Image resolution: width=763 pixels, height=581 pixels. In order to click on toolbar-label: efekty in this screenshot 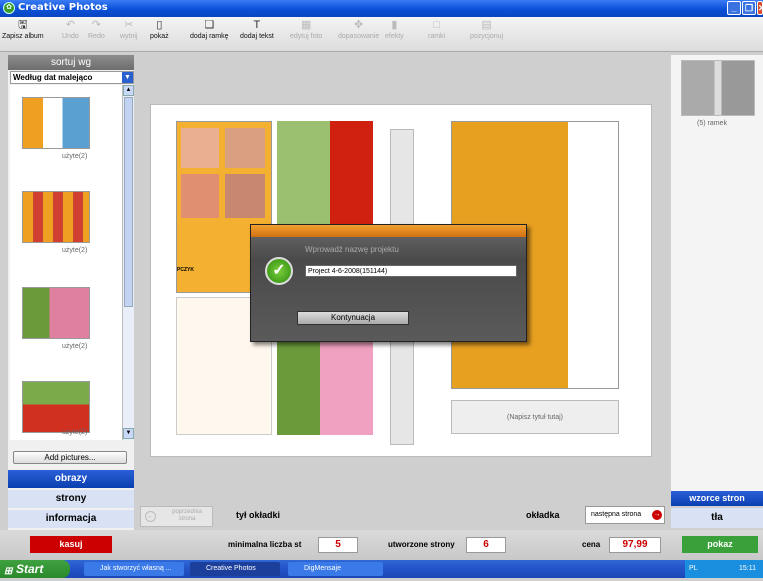, I will do `click(394, 36)`.